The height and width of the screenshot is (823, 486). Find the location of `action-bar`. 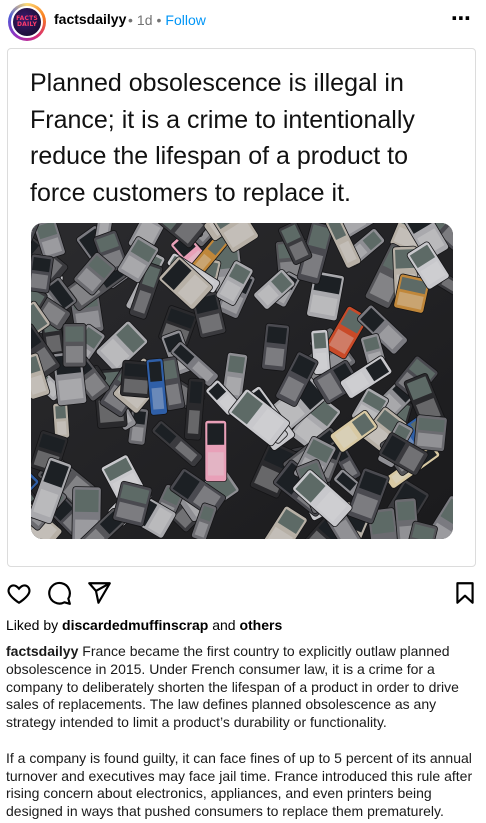

action-bar is located at coordinates (243, 592).